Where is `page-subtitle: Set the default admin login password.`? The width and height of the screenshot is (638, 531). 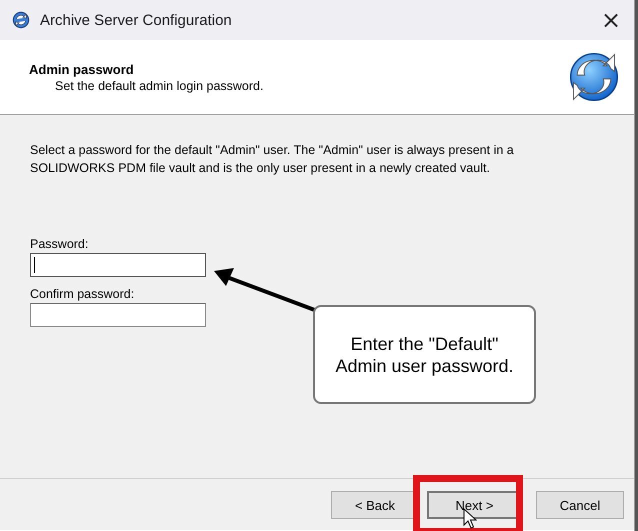
page-subtitle: Set the default admin login password. is located at coordinates (159, 85).